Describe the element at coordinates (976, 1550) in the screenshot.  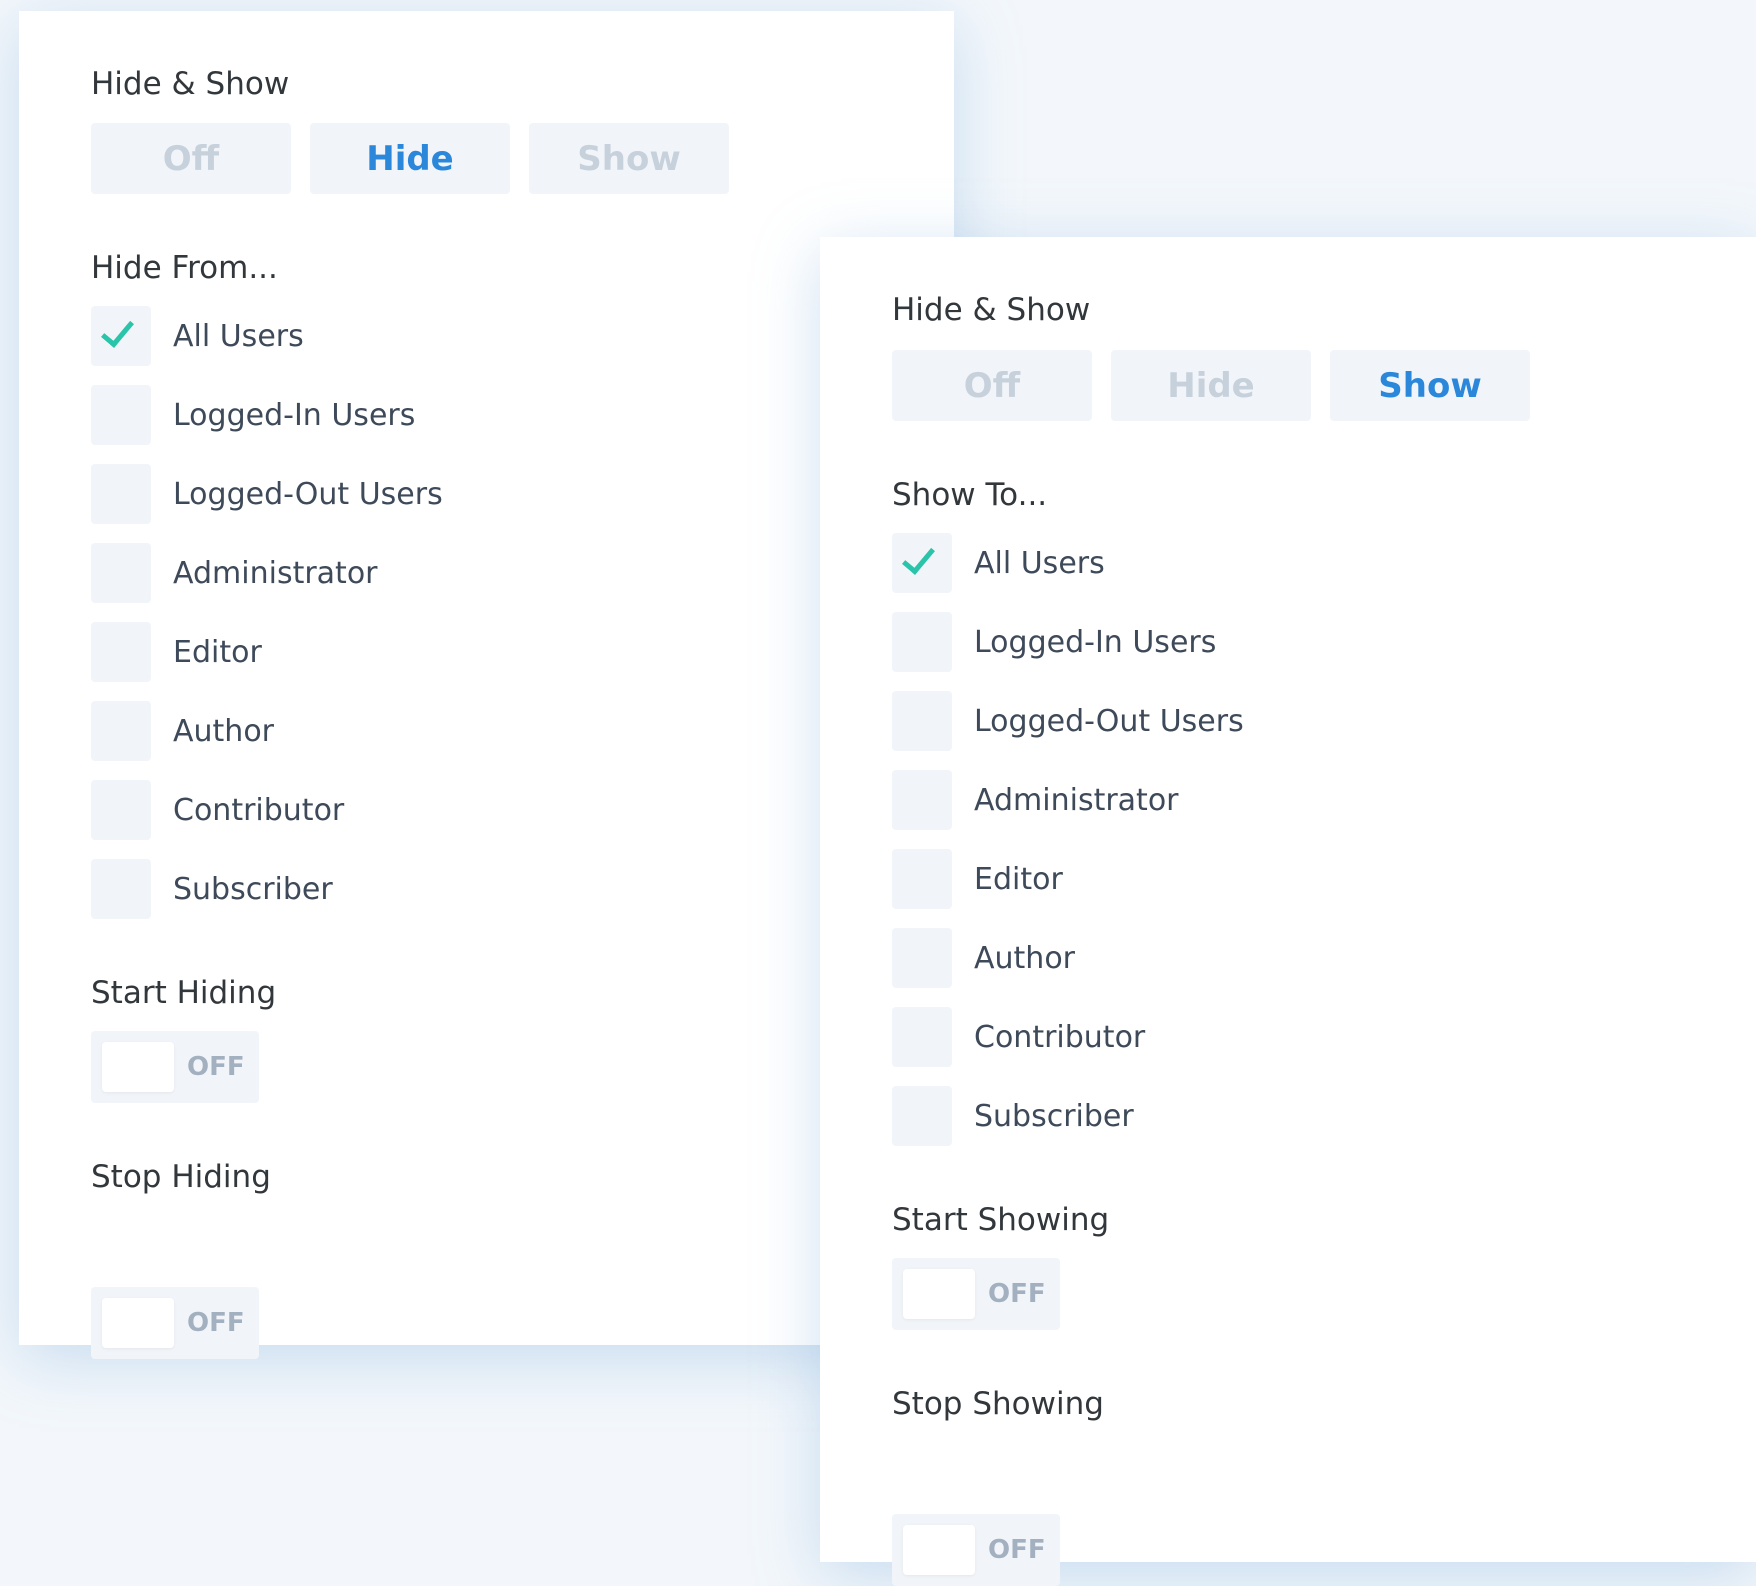
I see `stop-showing-toggle: OFF` at that location.